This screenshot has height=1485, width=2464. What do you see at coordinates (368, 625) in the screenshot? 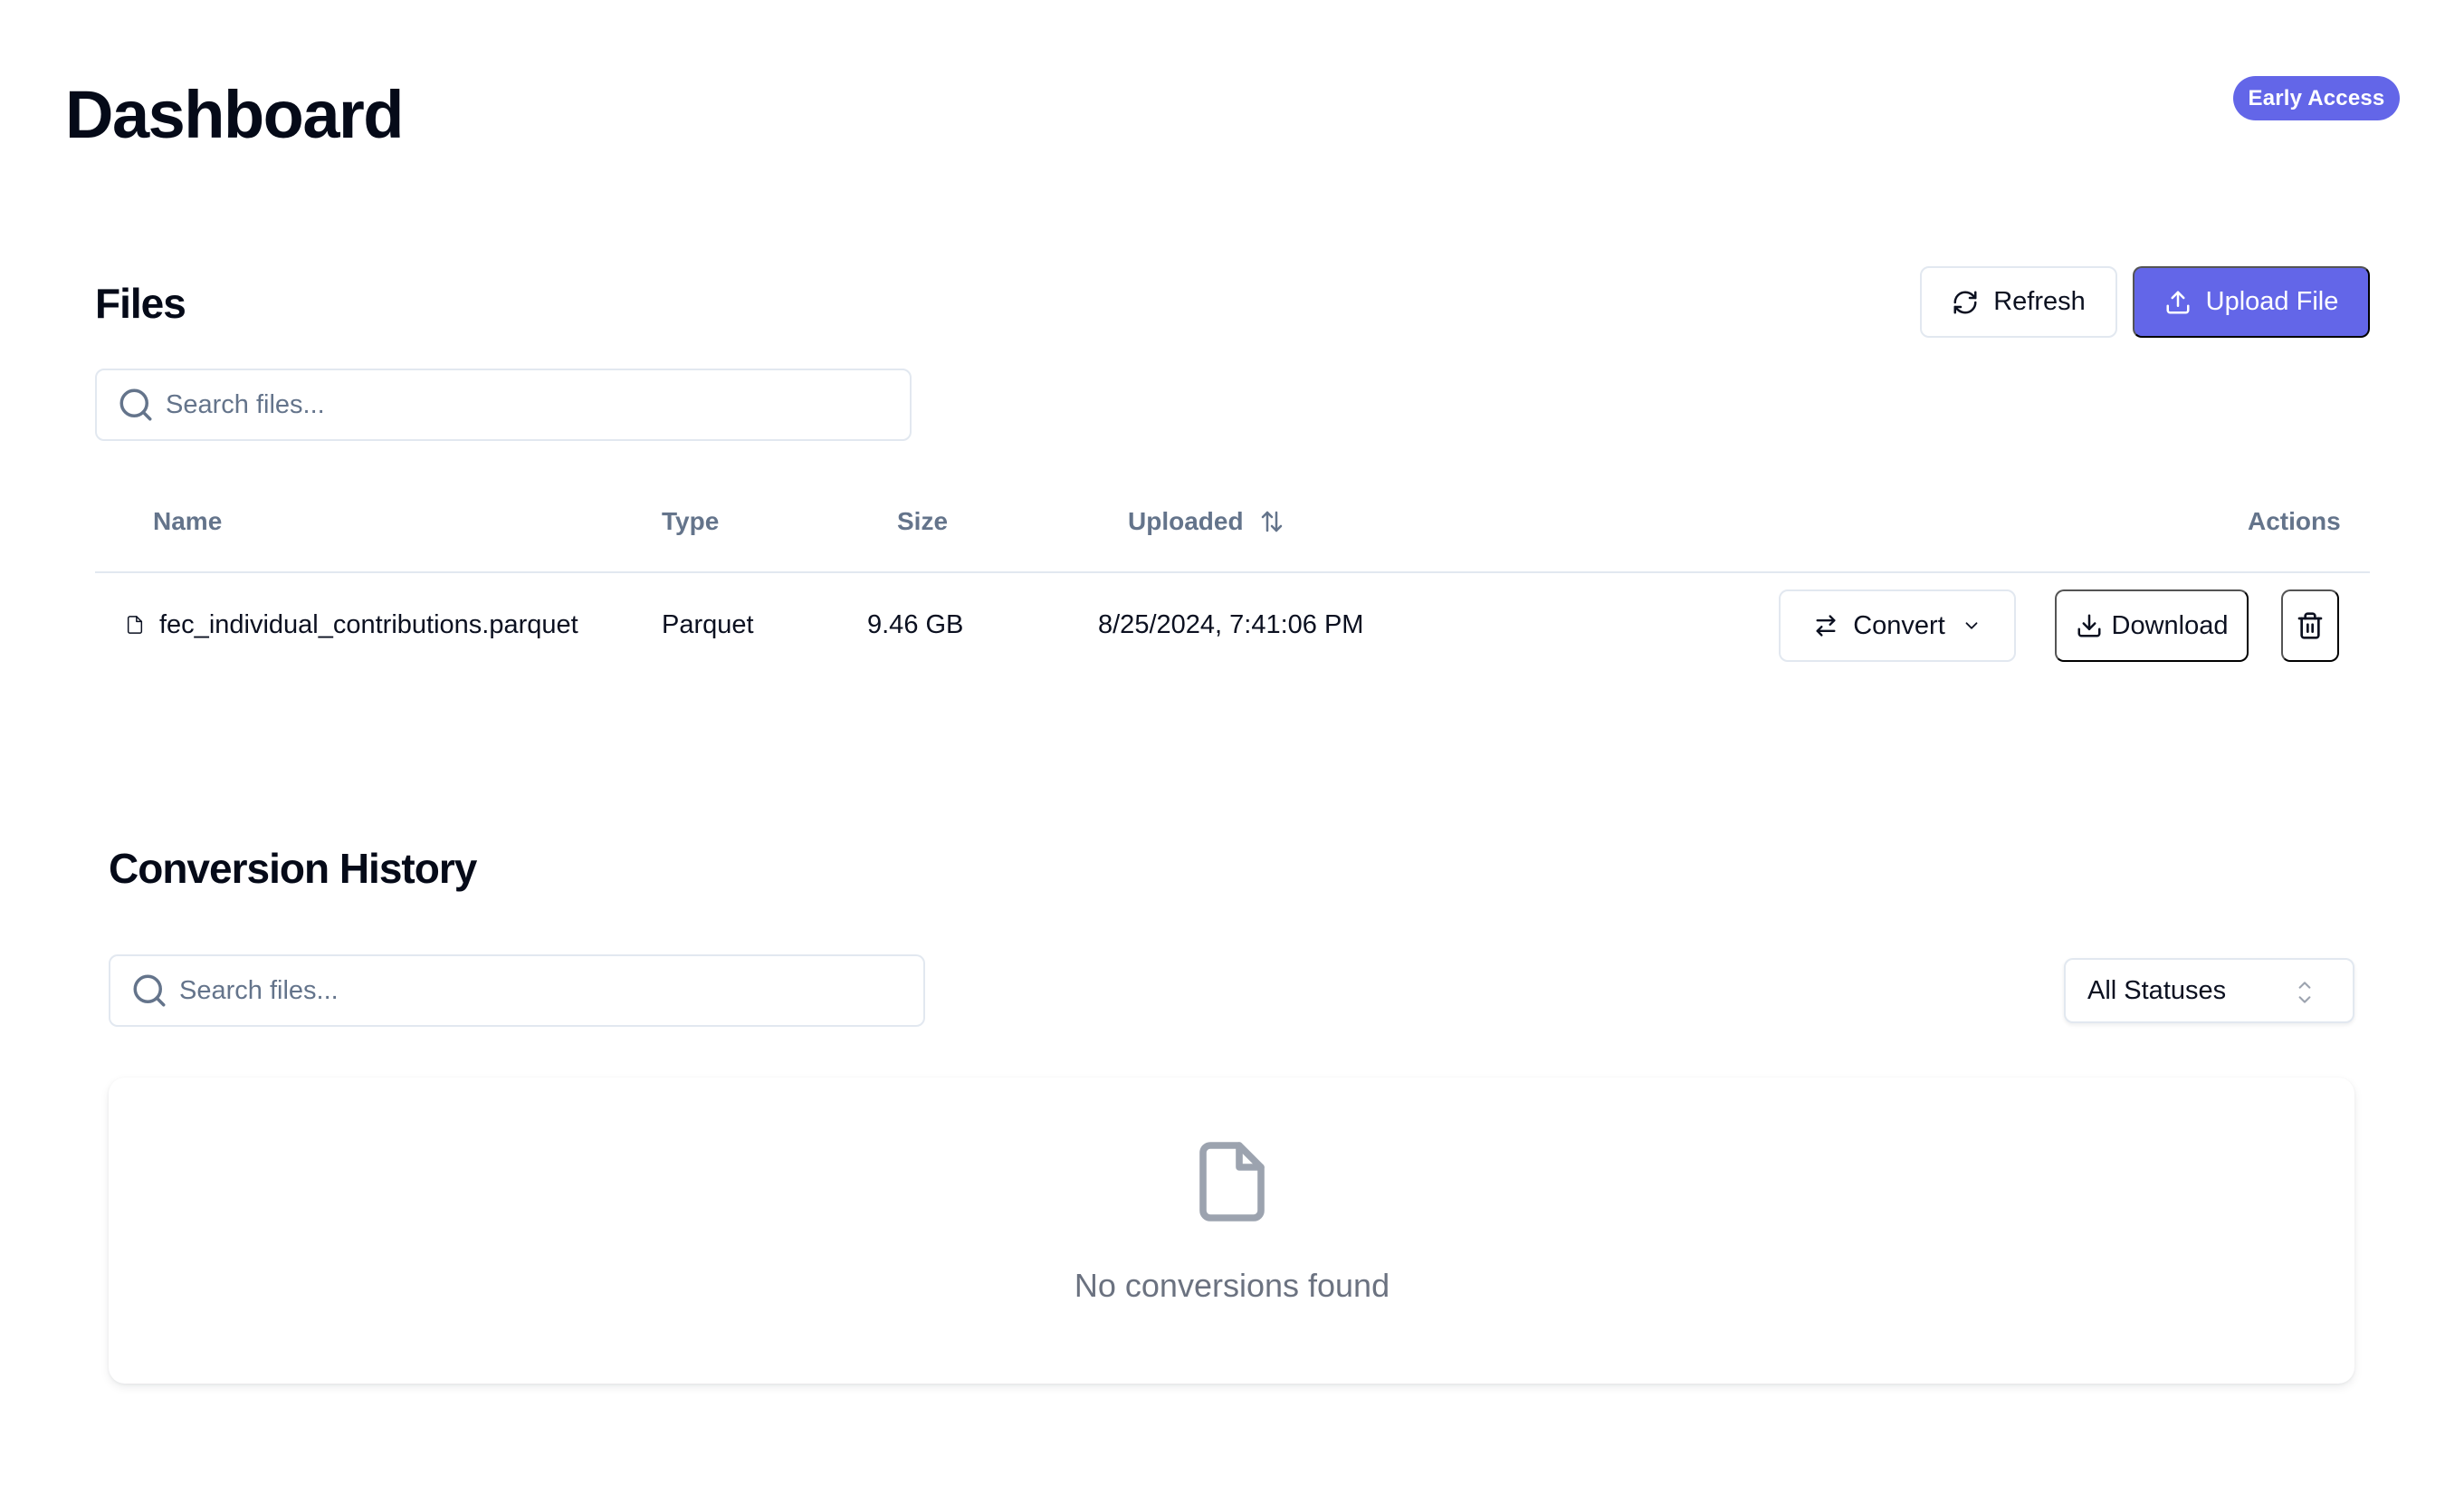
I see `file-name: fec_individual_contributions.parquet` at bounding box center [368, 625].